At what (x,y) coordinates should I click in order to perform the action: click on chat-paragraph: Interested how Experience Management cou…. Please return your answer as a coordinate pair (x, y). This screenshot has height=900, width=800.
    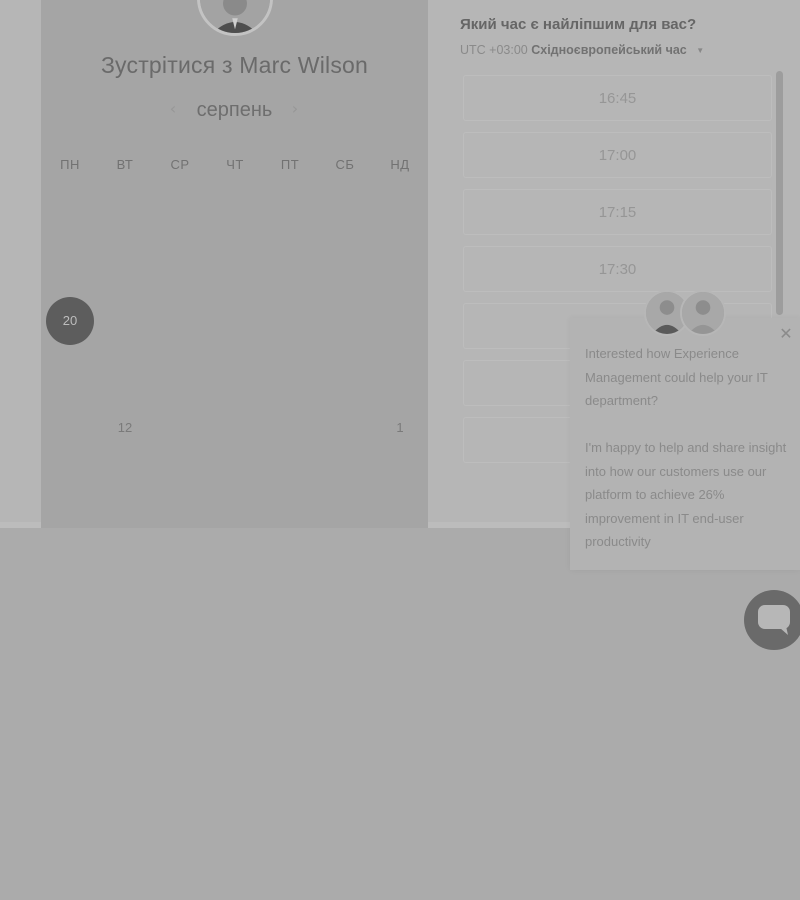
    Looking at the image, I should click on (676, 377).